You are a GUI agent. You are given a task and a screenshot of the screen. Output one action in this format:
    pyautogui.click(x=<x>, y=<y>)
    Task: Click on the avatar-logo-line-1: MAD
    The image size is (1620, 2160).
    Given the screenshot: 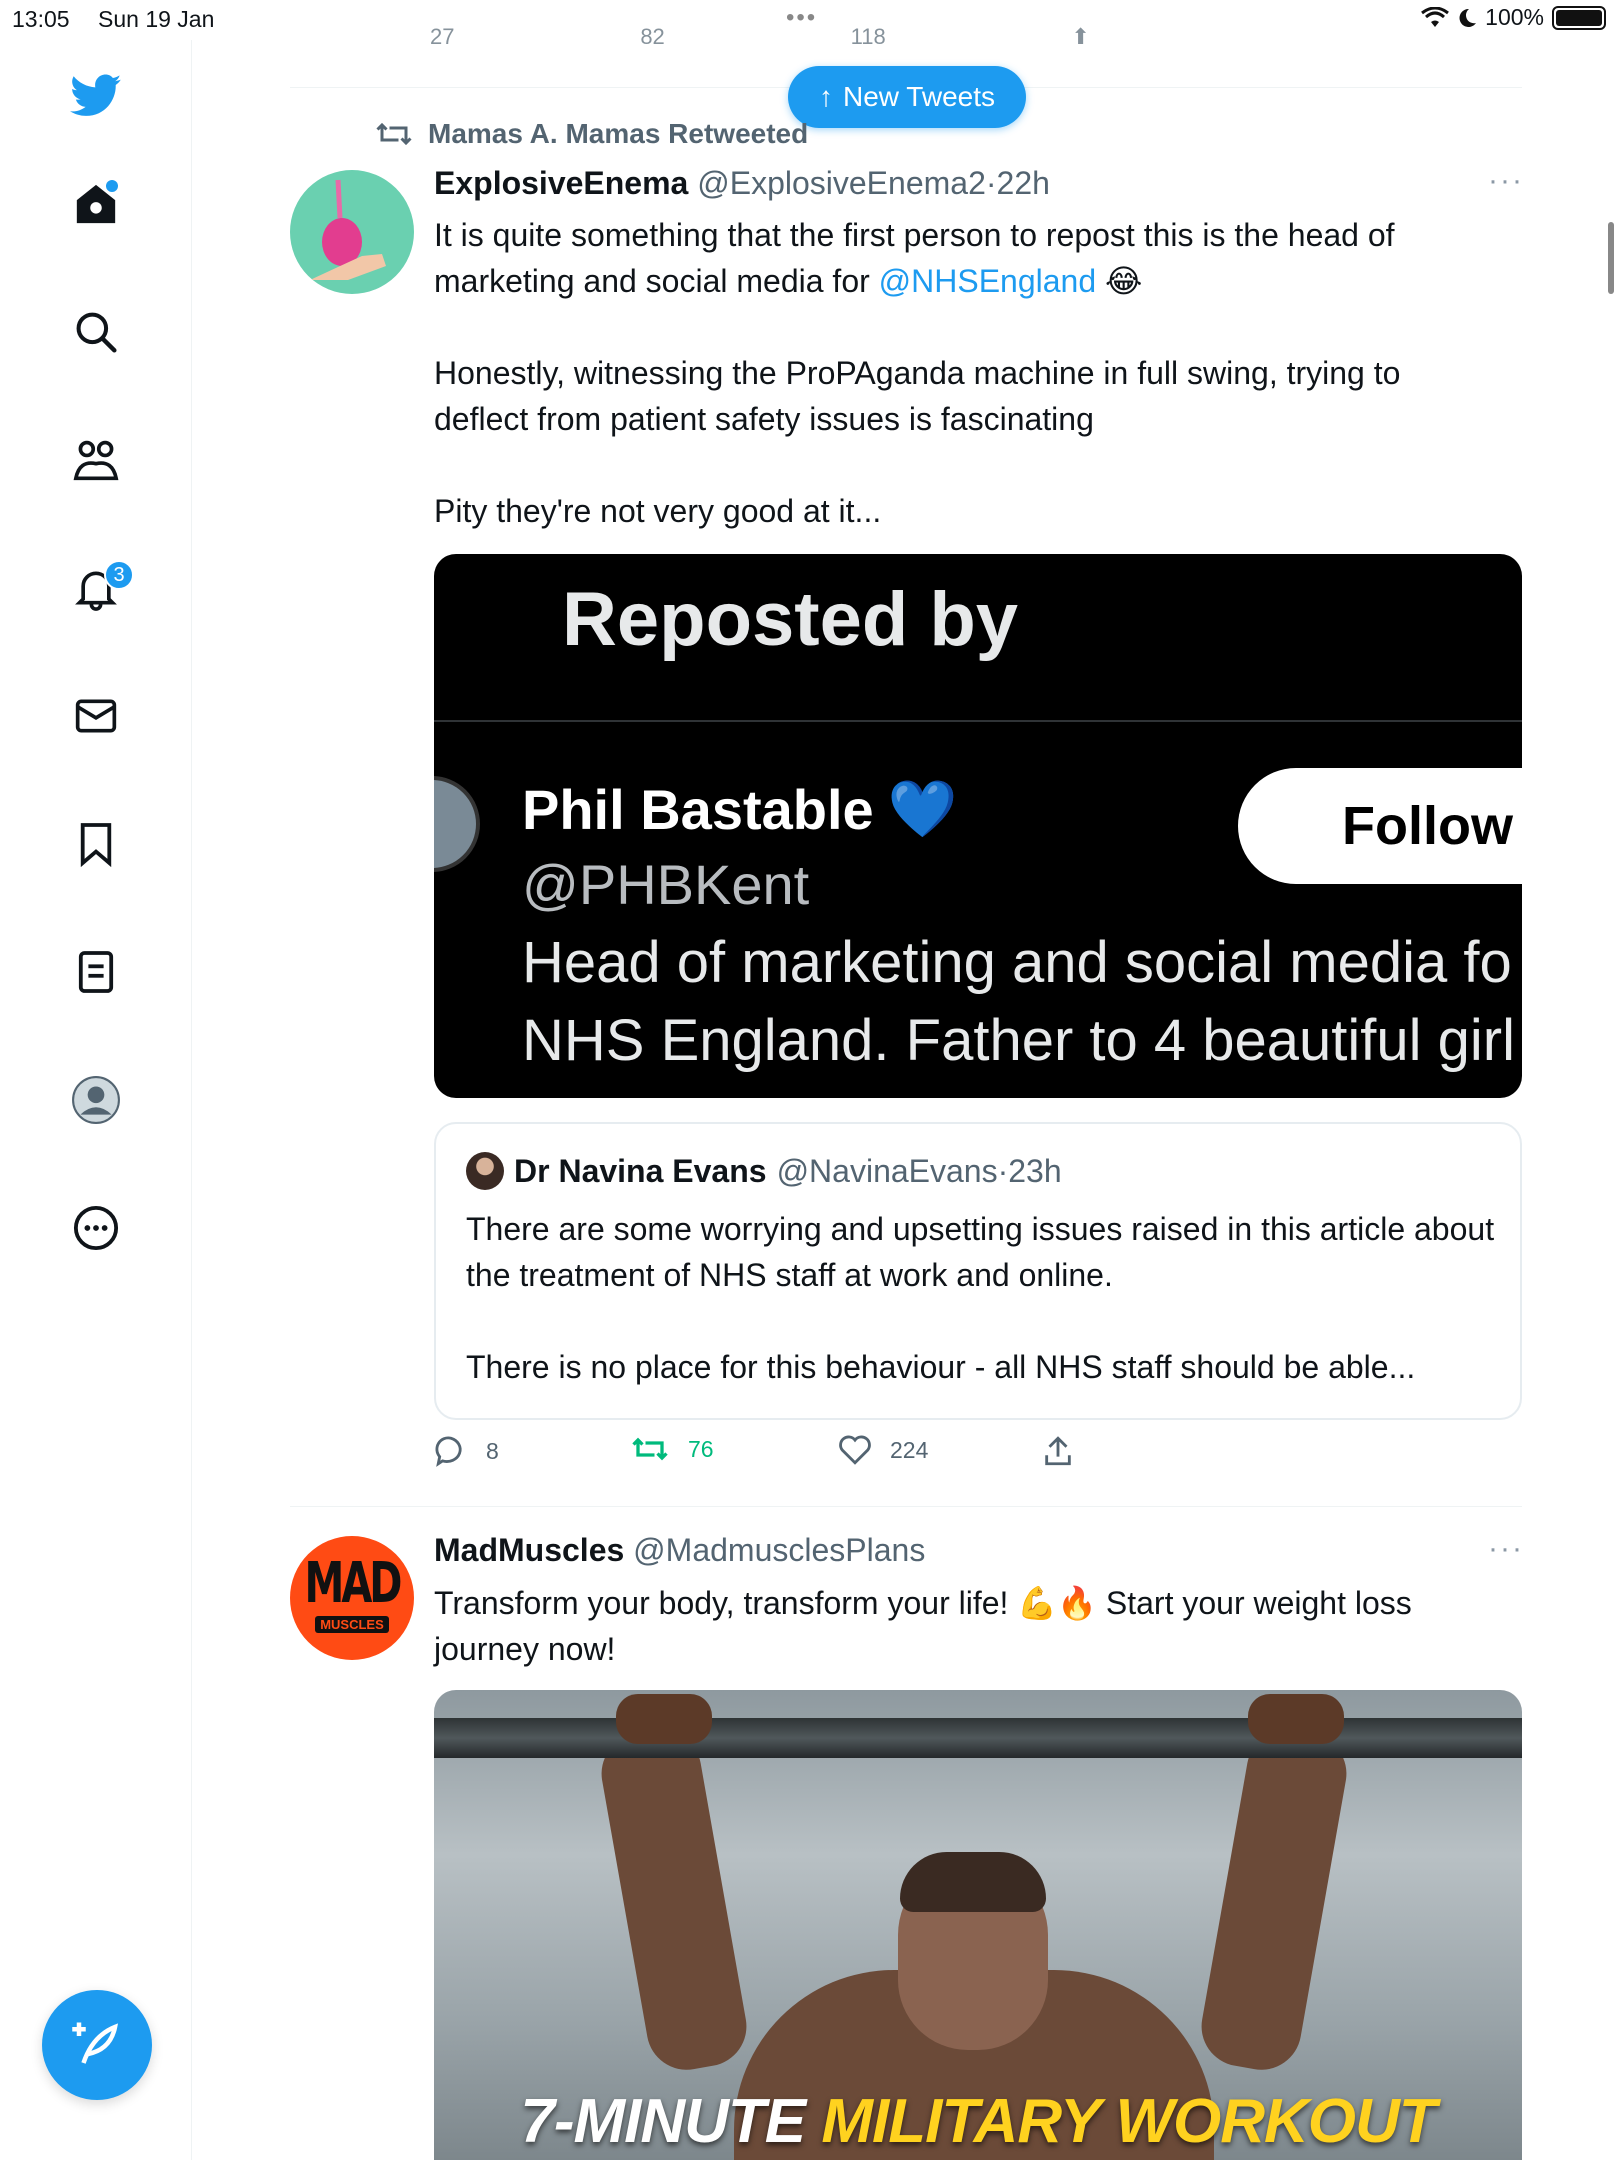 What is the action you would take?
    pyautogui.click(x=353, y=1583)
    